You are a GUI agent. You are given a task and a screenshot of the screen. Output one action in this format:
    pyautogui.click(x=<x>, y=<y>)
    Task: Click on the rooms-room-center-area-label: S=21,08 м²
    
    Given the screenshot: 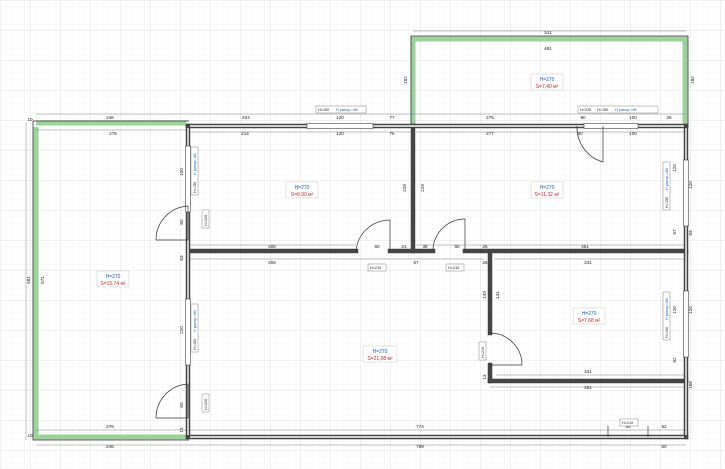 What is the action you would take?
    pyautogui.click(x=380, y=359)
    